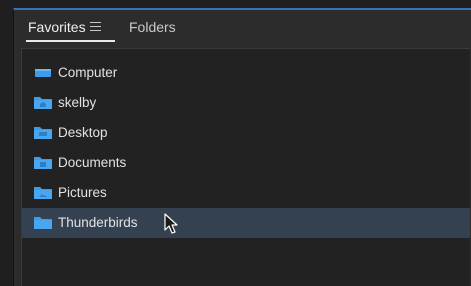 This screenshot has height=286, width=471. Describe the element at coordinates (83, 132) in the screenshot. I see `list-item-label: Desktop` at that location.